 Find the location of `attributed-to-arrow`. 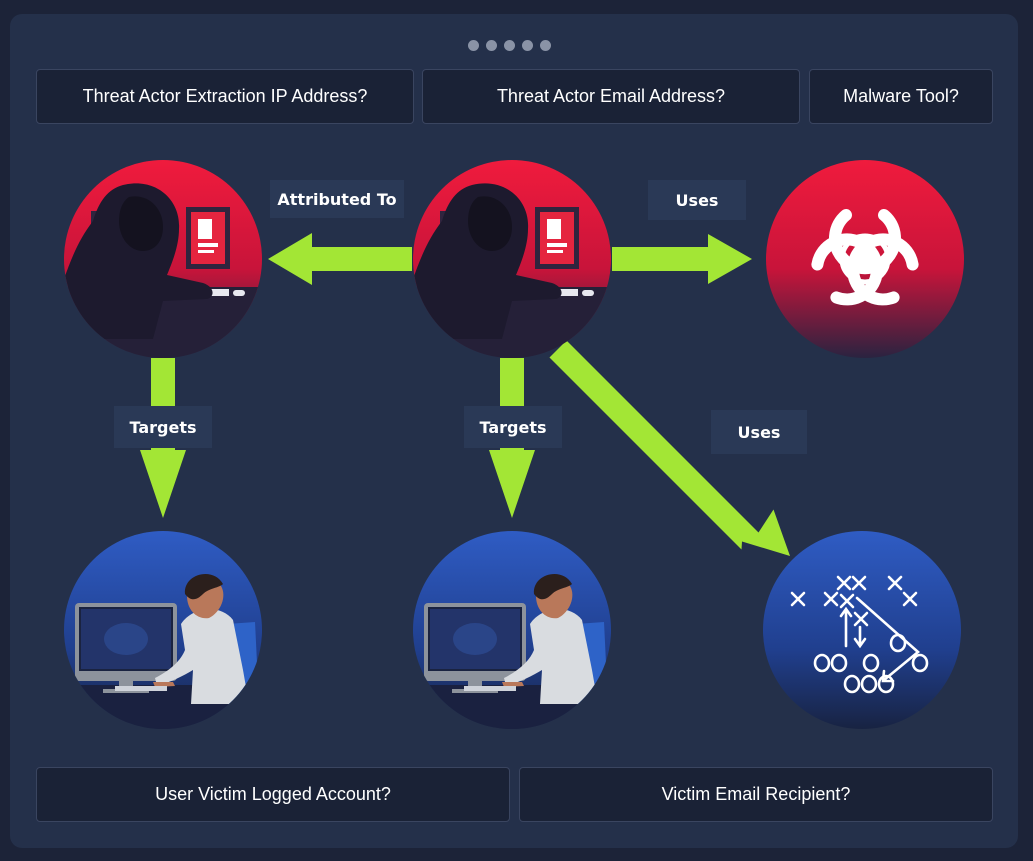

attributed-to-arrow is located at coordinates (340, 259).